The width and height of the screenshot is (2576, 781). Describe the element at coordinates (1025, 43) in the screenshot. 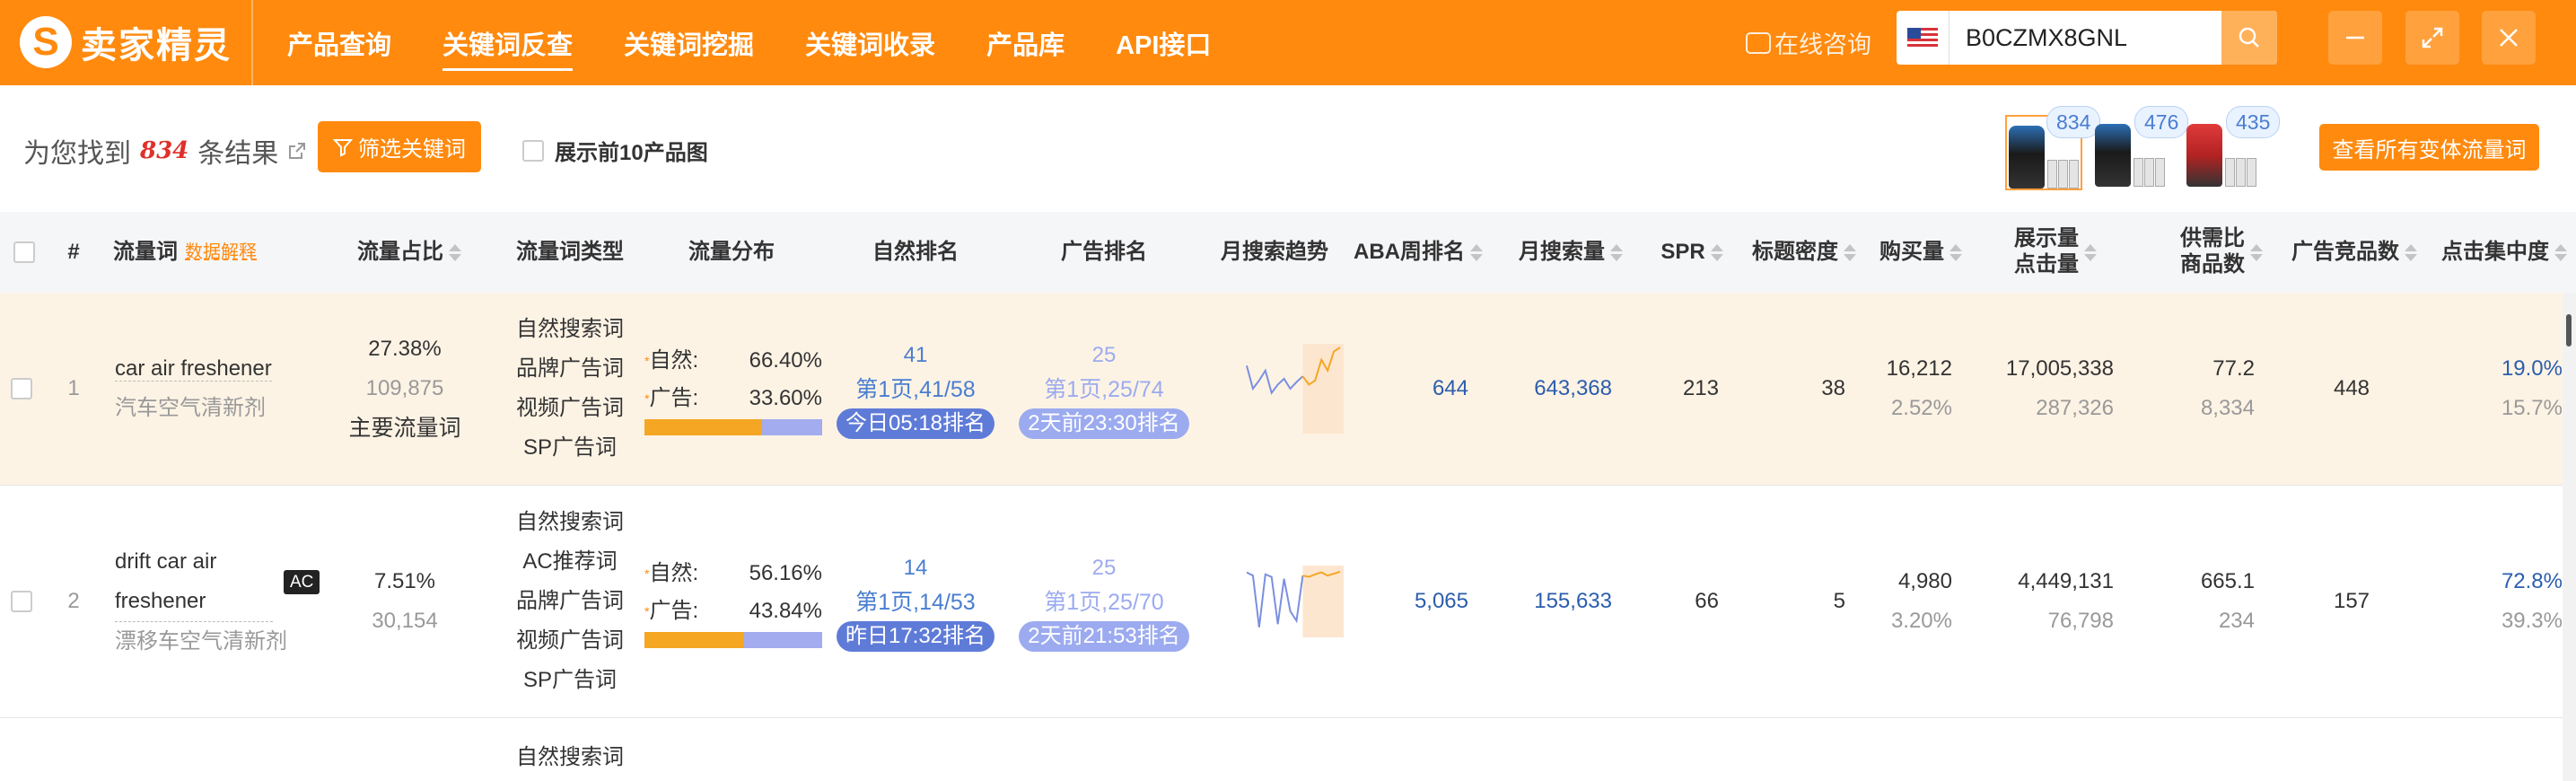

I see `nav-product-library: 产品库` at that location.